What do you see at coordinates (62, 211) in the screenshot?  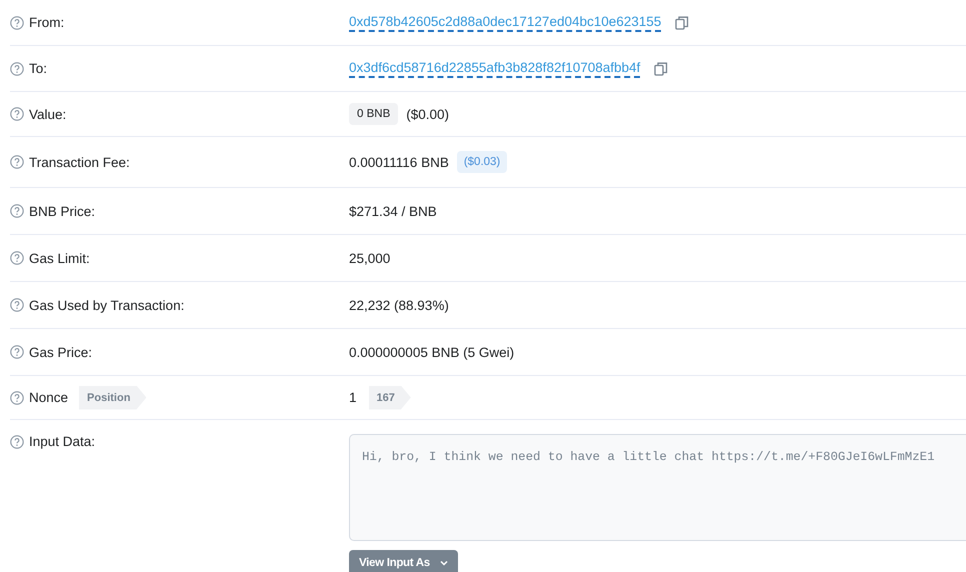 I see `field-label: BNB Price:` at bounding box center [62, 211].